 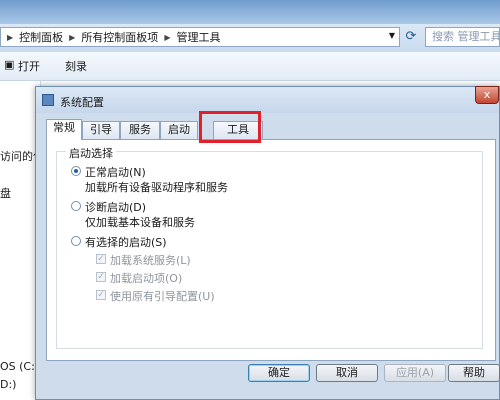 What do you see at coordinates (101, 130) in the screenshot?
I see `tab-boot: 引导` at bounding box center [101, 130].